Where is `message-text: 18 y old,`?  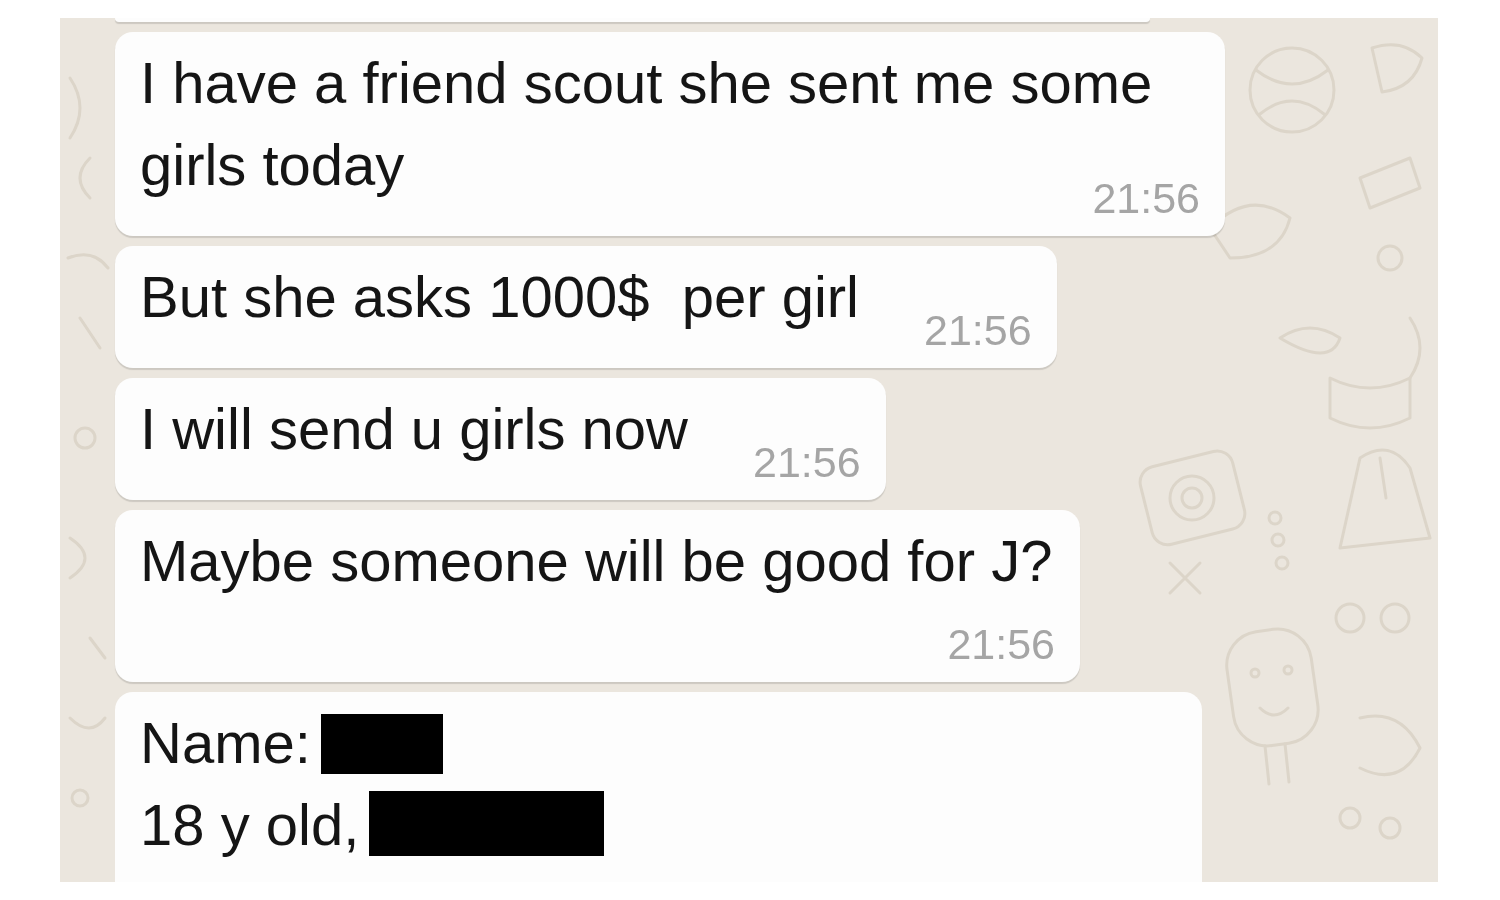
message-text: 18 y old, is located at coordinates (250, 824).